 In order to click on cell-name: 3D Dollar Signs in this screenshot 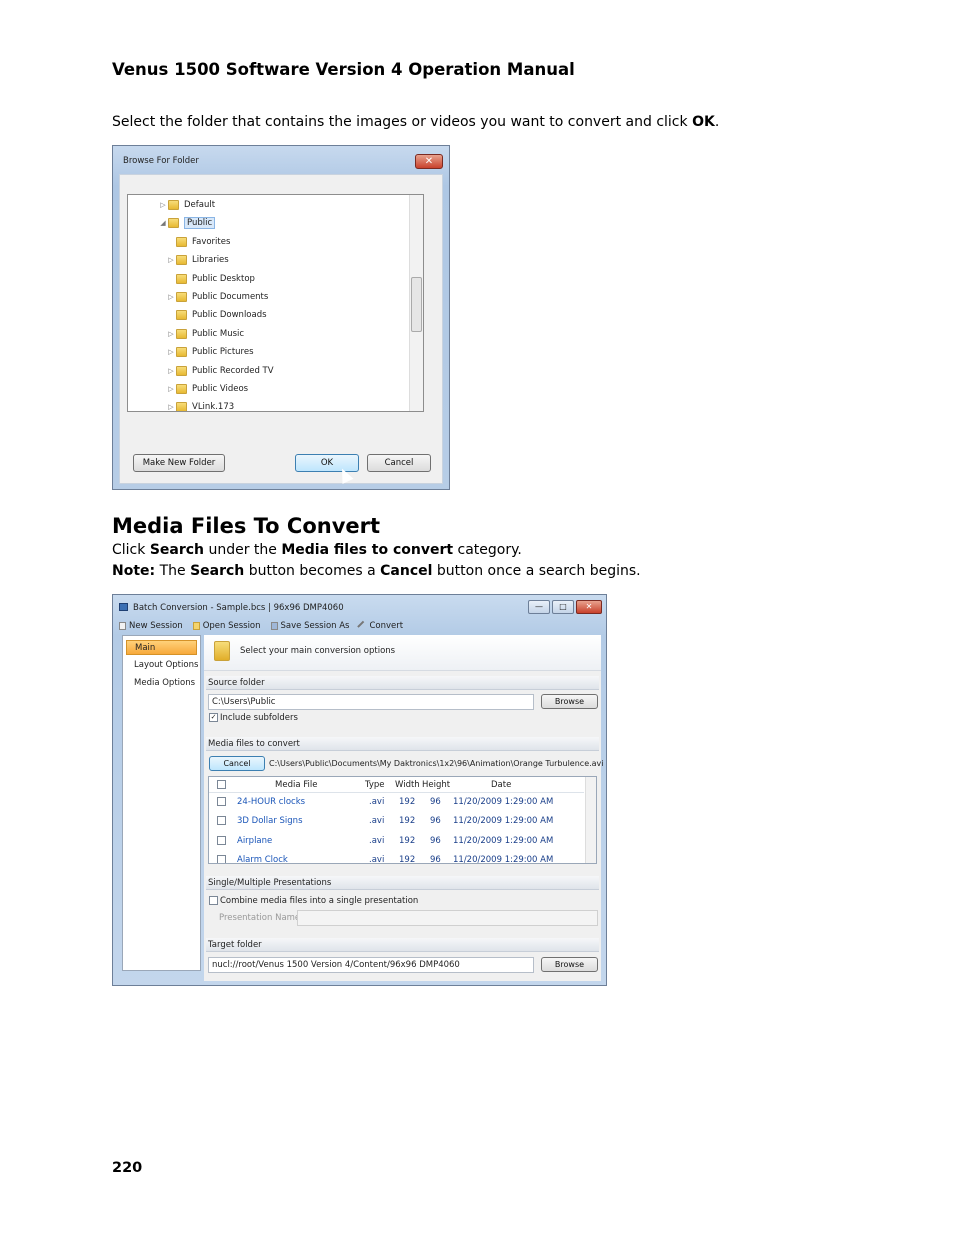, I will do `click(270, 821)`.